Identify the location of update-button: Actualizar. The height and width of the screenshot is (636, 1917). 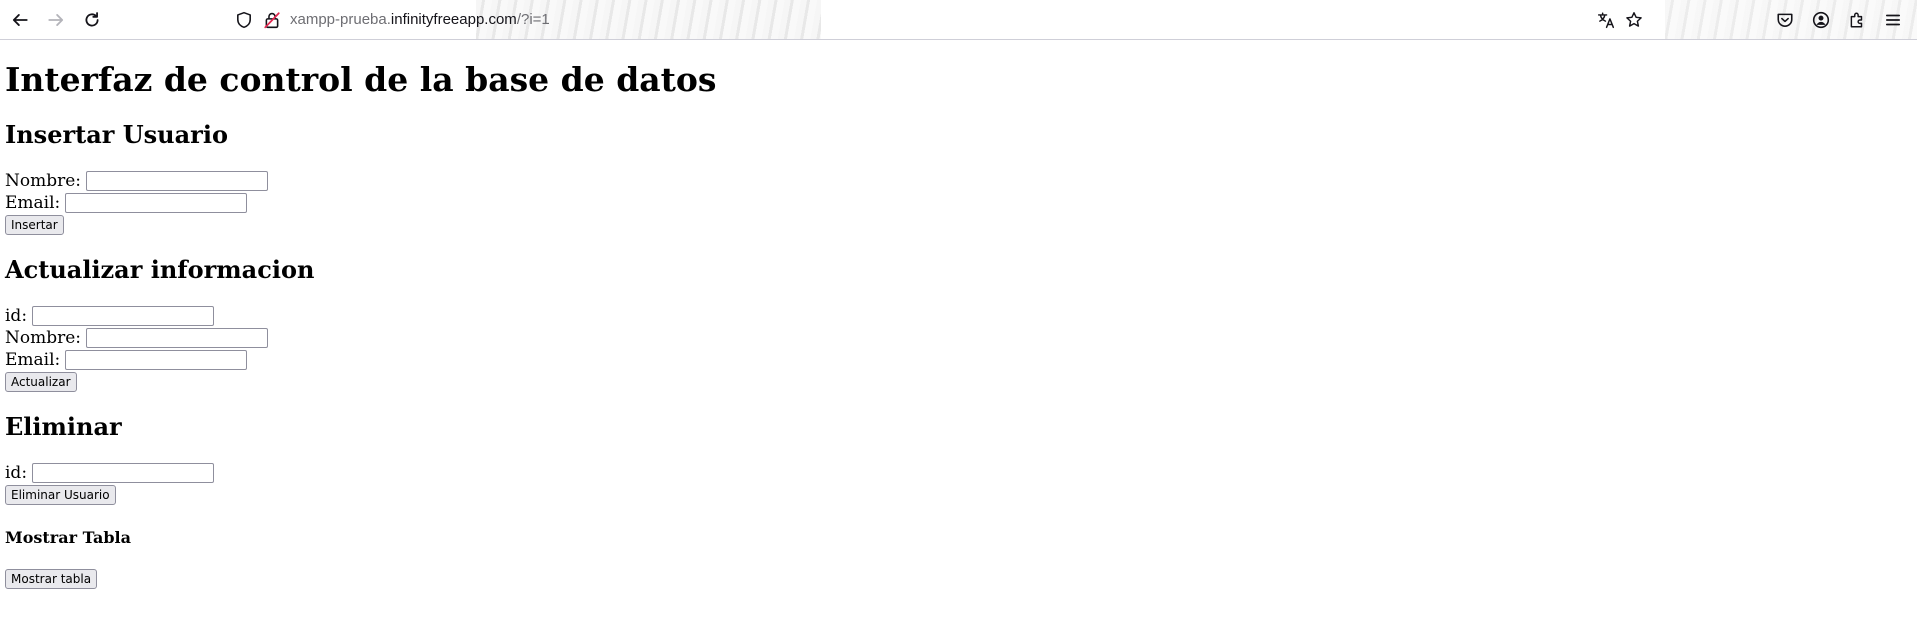
(41, 382).